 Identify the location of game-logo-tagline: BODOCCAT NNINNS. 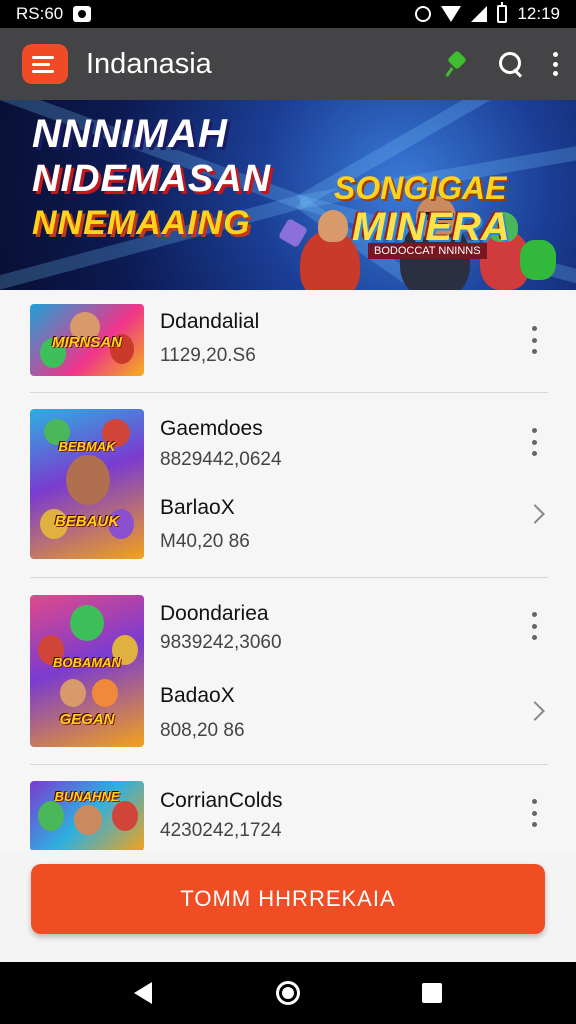
(427, 251).